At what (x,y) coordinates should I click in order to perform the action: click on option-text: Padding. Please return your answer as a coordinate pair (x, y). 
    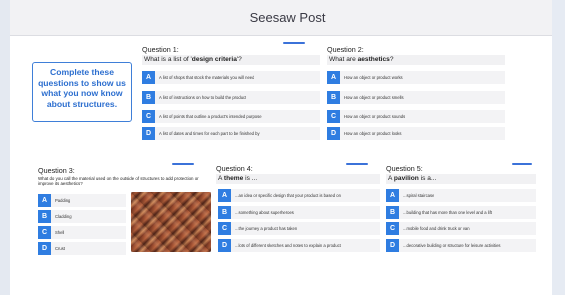
    Looking at the image, I should click on (63, 200).